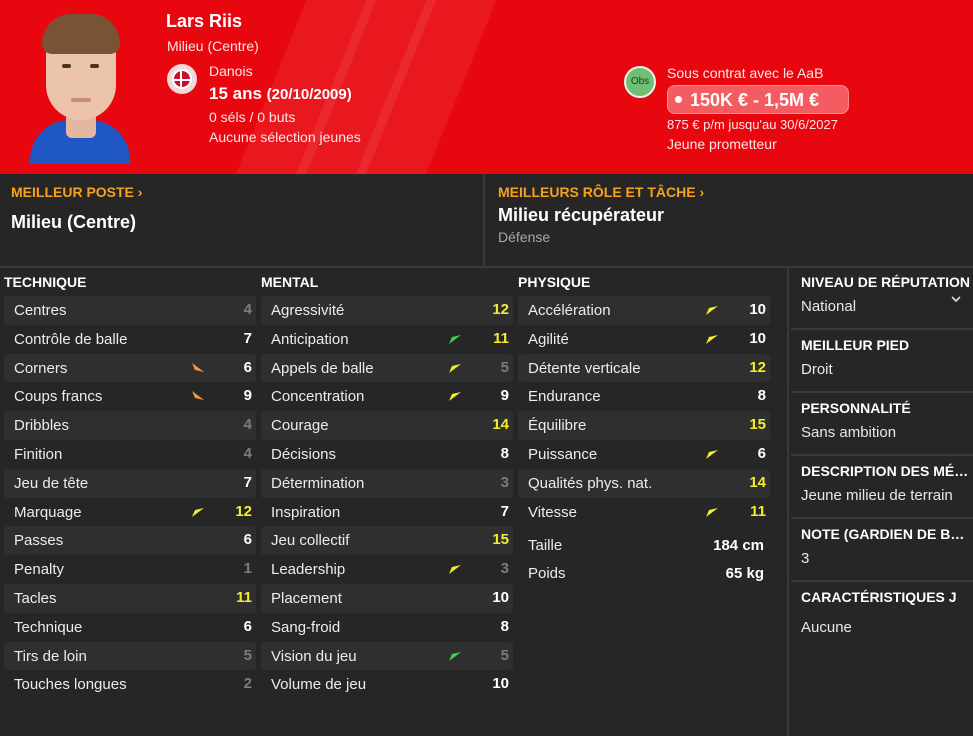 This screenshot has height=736, width=973. I want to click on attribute-row: Anticipation 11, so click(387, 339).